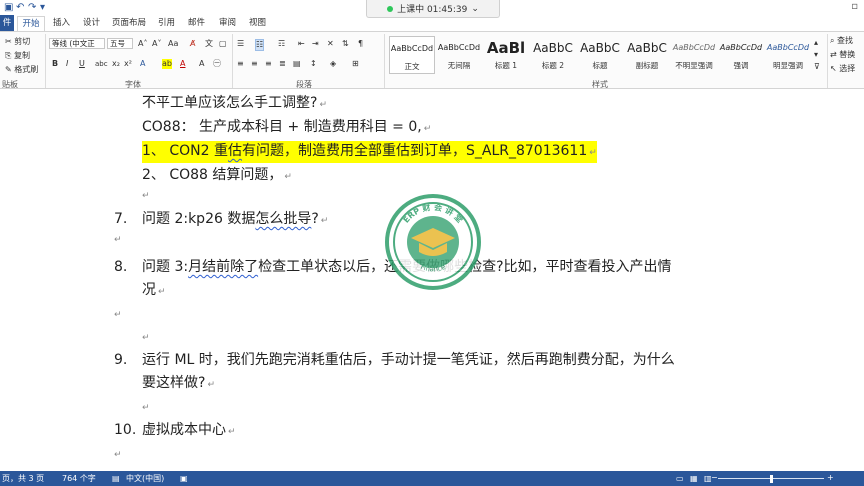 This screenshot has height=486, width=864. What do you see at coordinates (82, 64) in the screenshot?
I see `underline-icon: U` at bounding box center [82, 64].